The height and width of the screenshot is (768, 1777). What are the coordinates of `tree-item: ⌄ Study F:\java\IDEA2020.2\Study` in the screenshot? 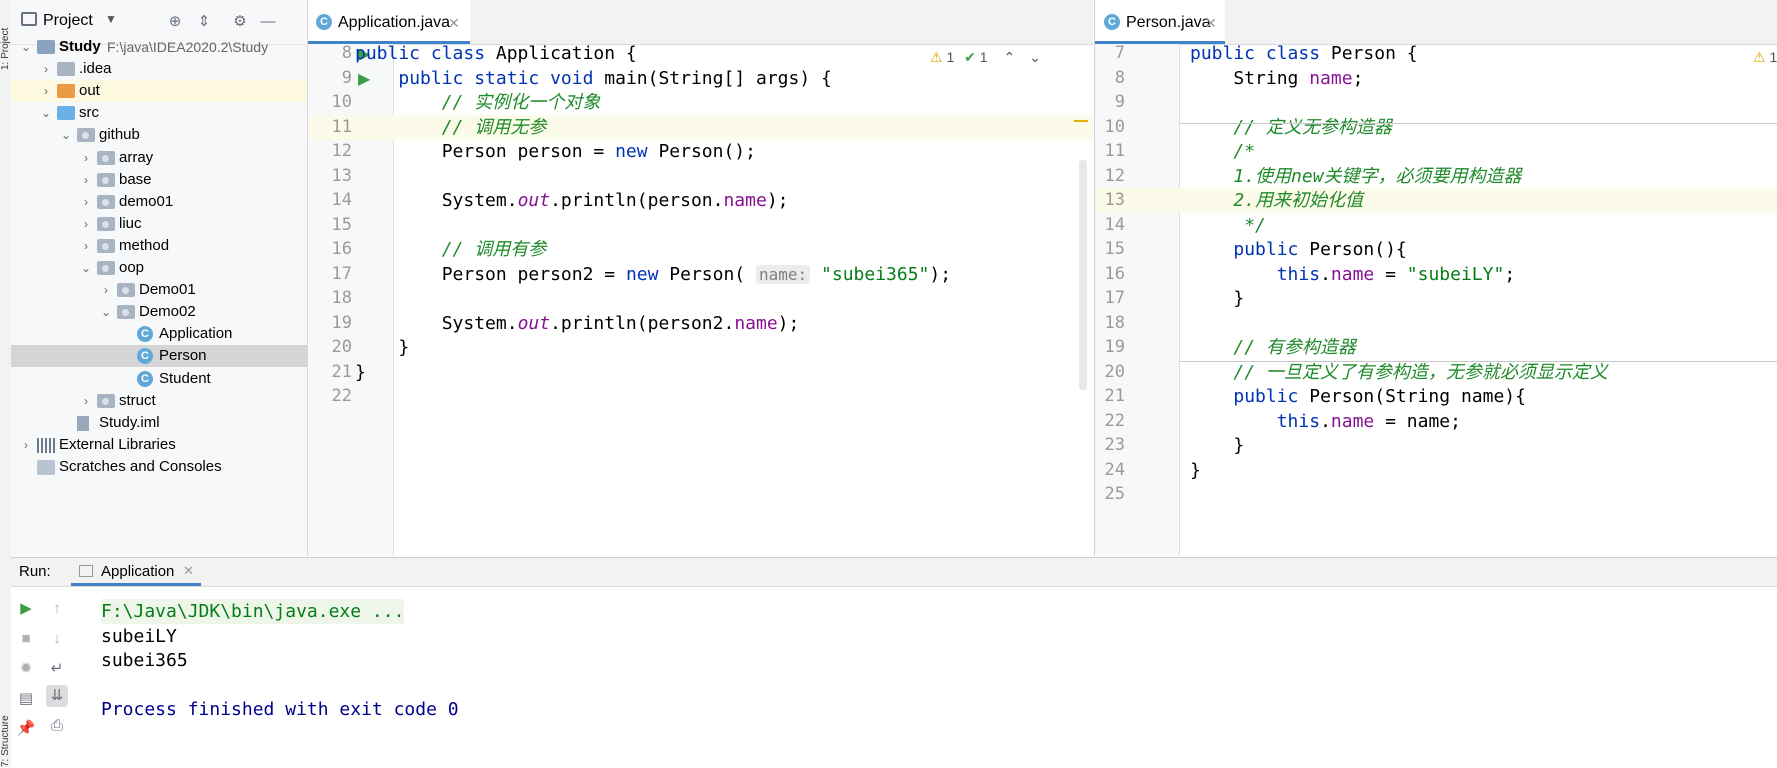 It's located at (159, 47).